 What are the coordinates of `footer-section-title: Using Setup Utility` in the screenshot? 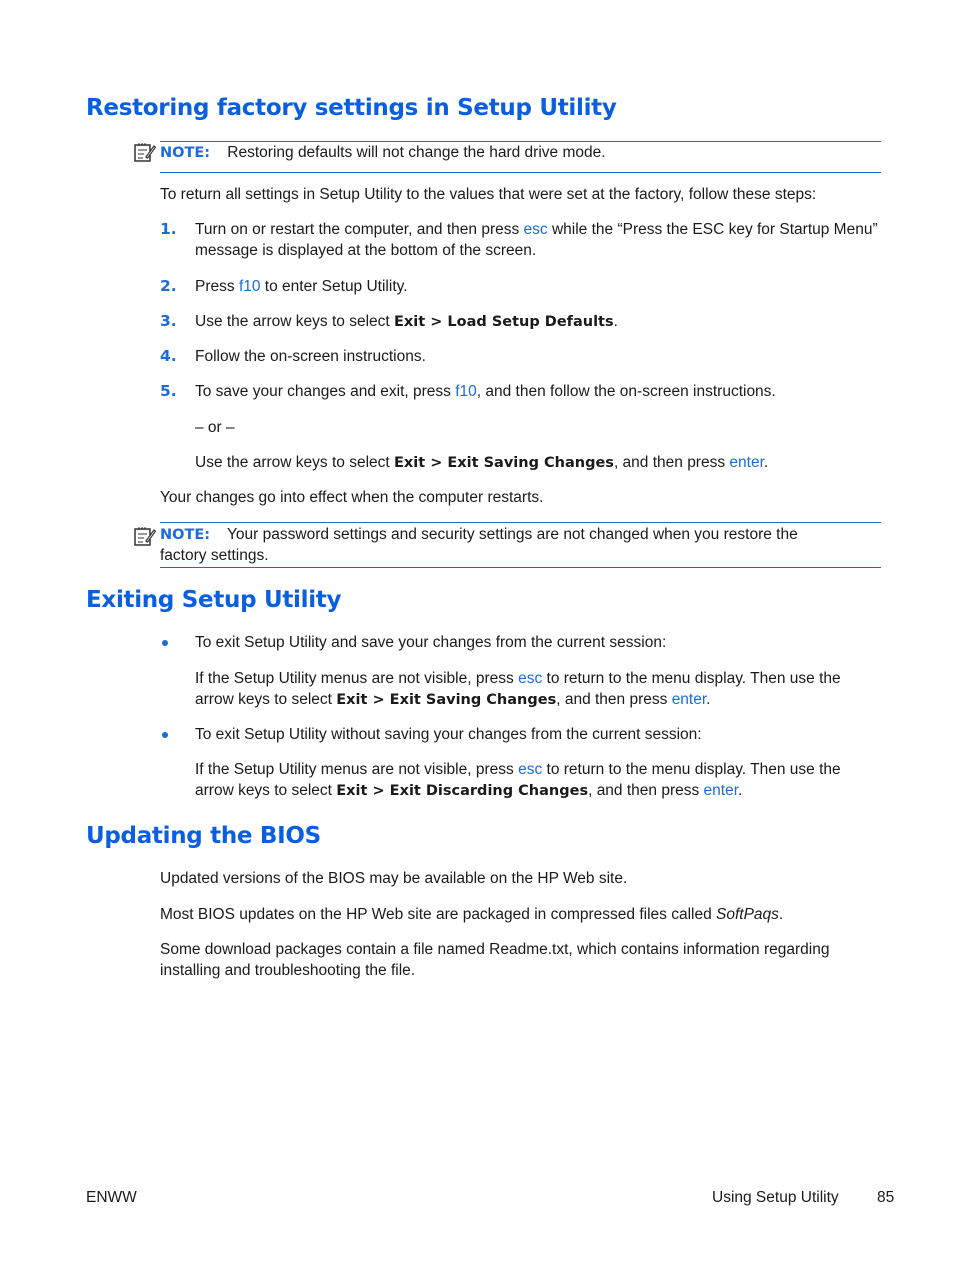 It's located at (775, 1197).